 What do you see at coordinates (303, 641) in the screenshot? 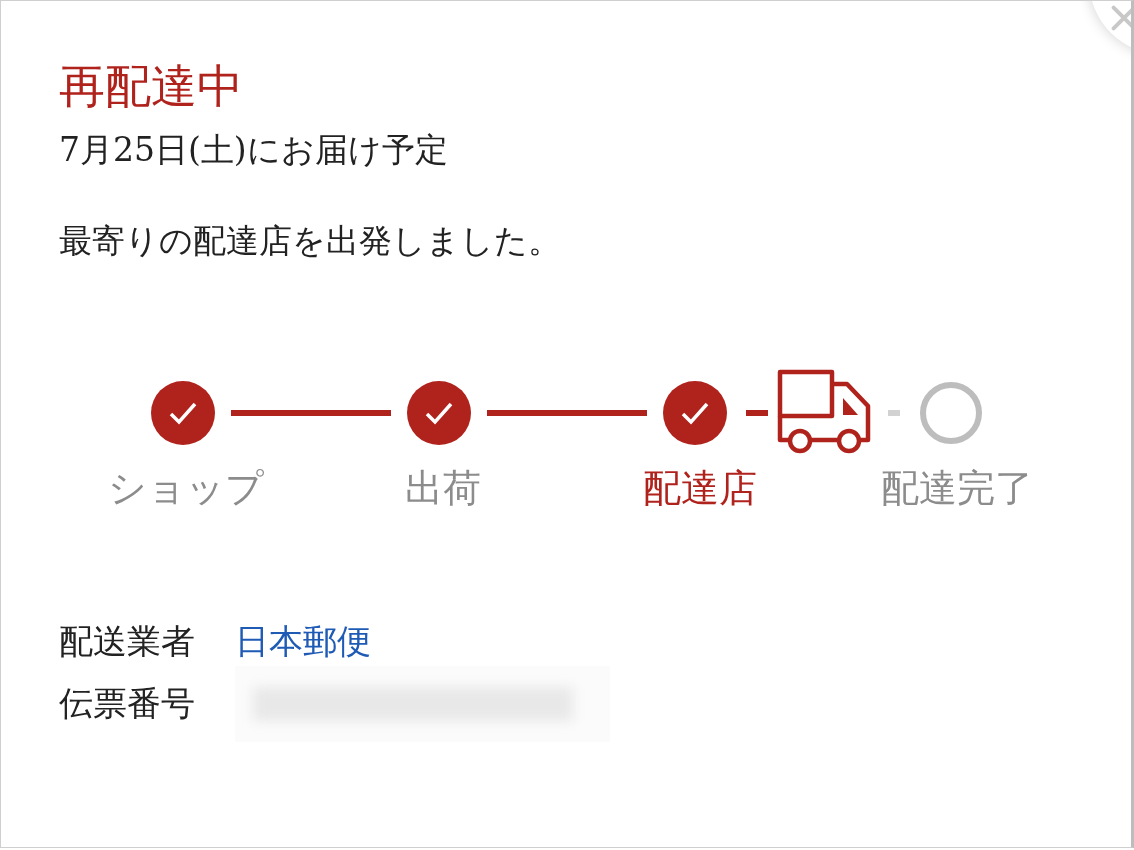
I see `carrier-link: 日本郵便` at bounding box center [303, 641].